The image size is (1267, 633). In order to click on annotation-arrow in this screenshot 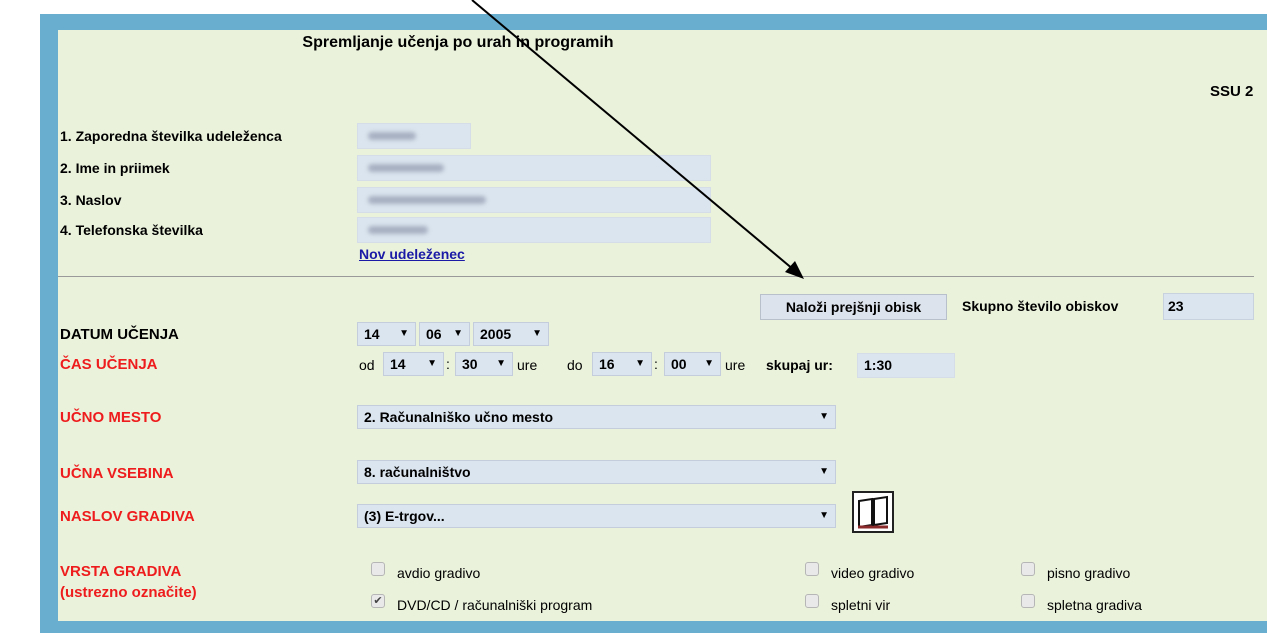, I will do `click(637, 139)`.